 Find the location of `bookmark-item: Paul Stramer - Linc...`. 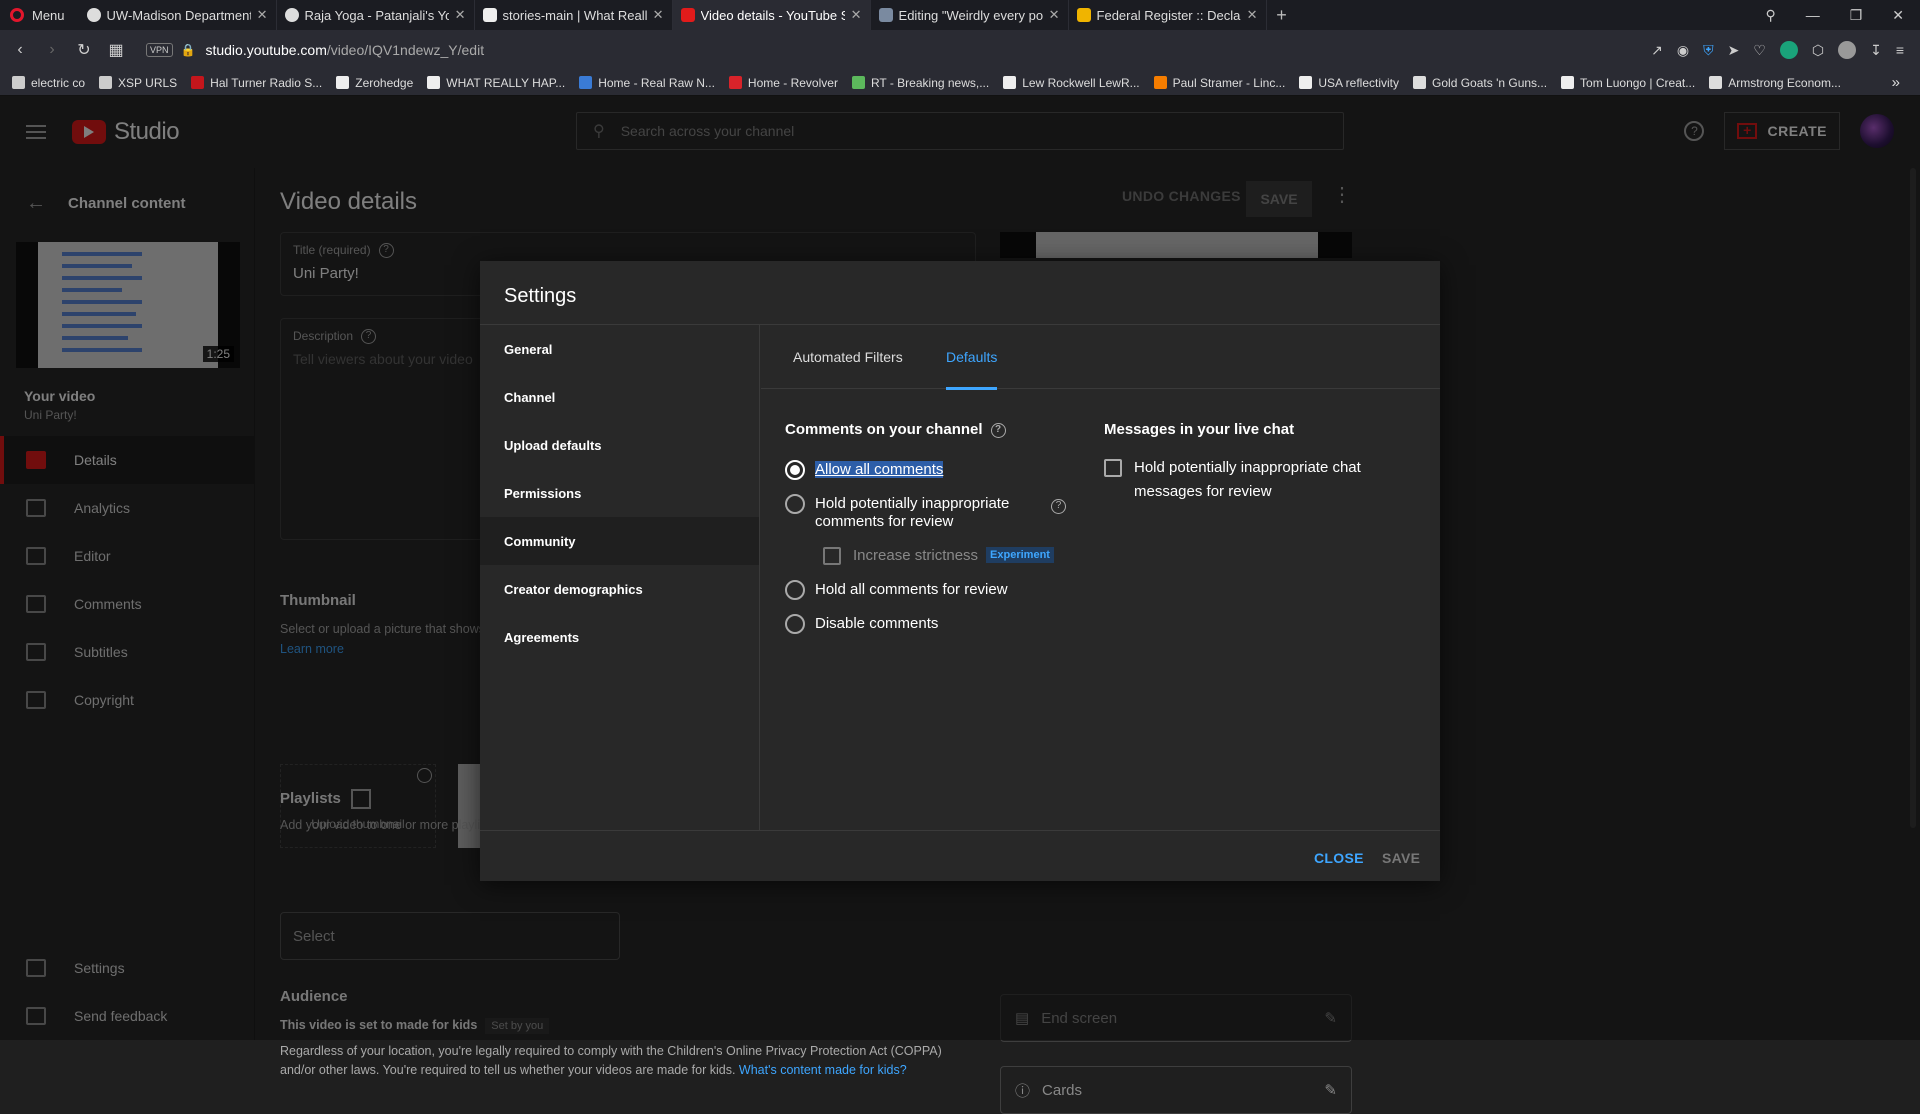

bookmark-item: Paul Stramer - Linc... is located at coordinates (1219, 83).